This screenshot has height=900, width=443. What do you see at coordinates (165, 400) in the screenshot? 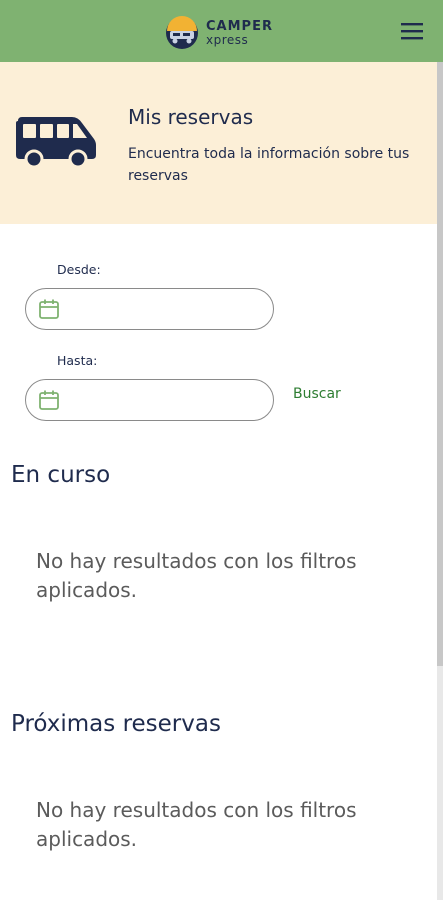
I see `to-date-input` at bounding box center [165, 400].